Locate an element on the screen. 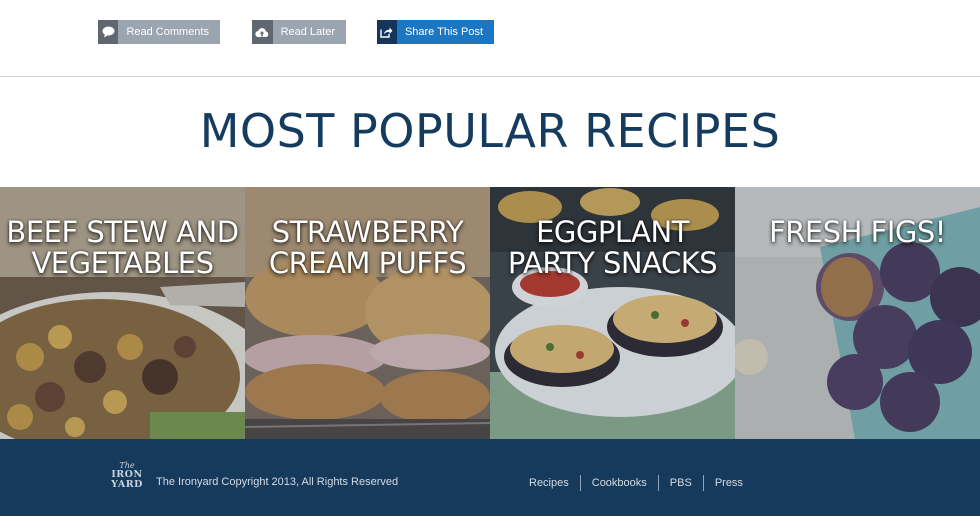 The width and height of the screenshot is (980, 516). share-post-label: Share This Post is located at coordinates (445, 32).